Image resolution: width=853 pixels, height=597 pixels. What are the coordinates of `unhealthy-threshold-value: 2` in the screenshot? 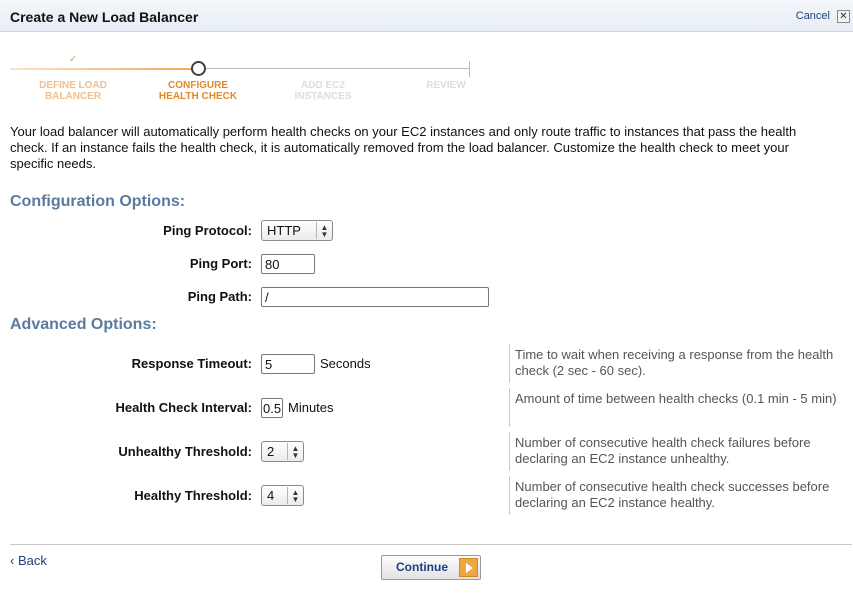 It's located at (271, 451).